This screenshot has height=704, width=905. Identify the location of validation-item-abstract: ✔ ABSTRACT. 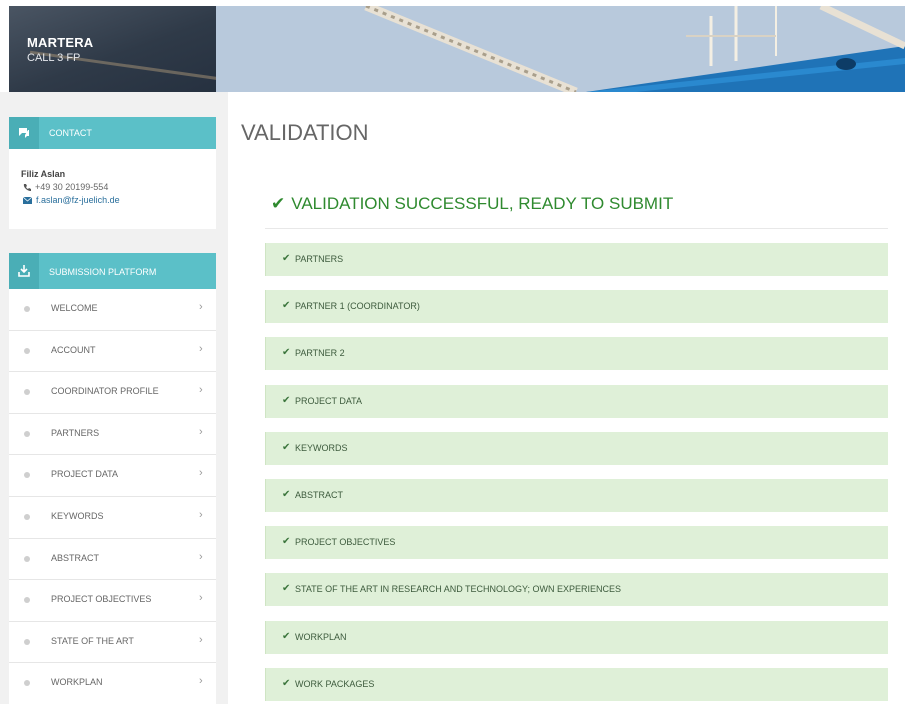
(576, 495).